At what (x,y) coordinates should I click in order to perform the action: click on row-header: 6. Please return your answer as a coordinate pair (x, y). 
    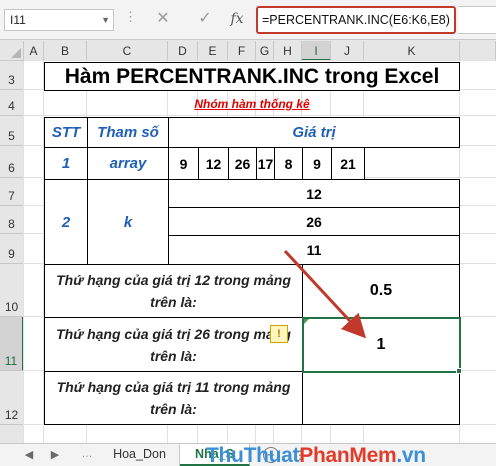
    Looking at the image, I should click on (12, 162).